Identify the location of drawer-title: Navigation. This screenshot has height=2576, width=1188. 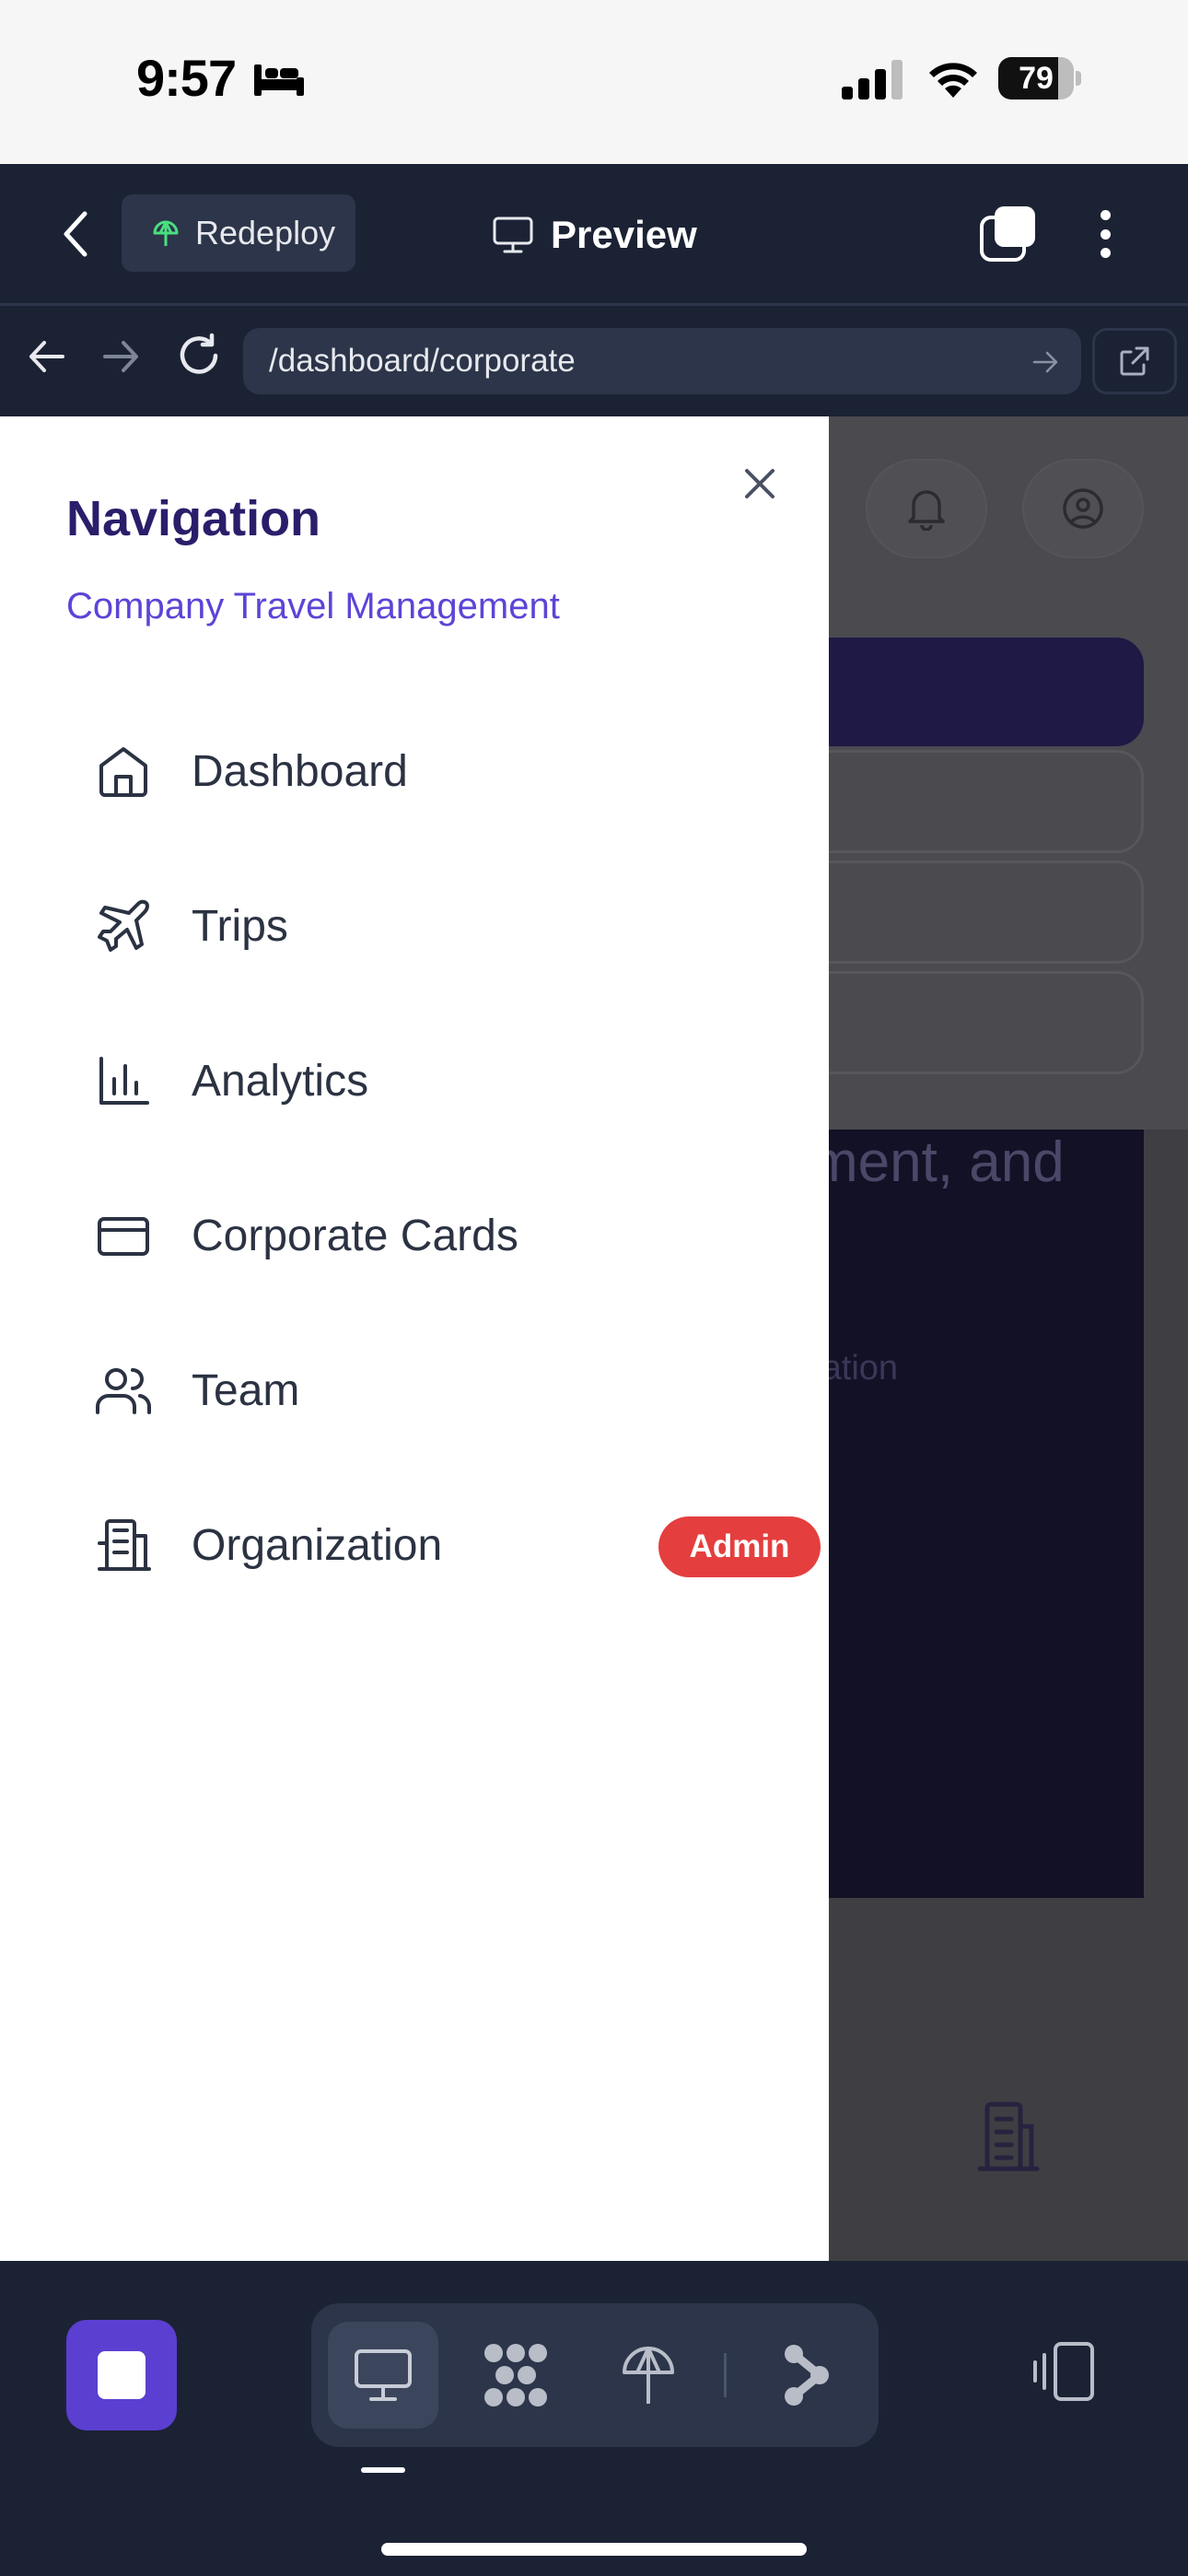
(193, 518).